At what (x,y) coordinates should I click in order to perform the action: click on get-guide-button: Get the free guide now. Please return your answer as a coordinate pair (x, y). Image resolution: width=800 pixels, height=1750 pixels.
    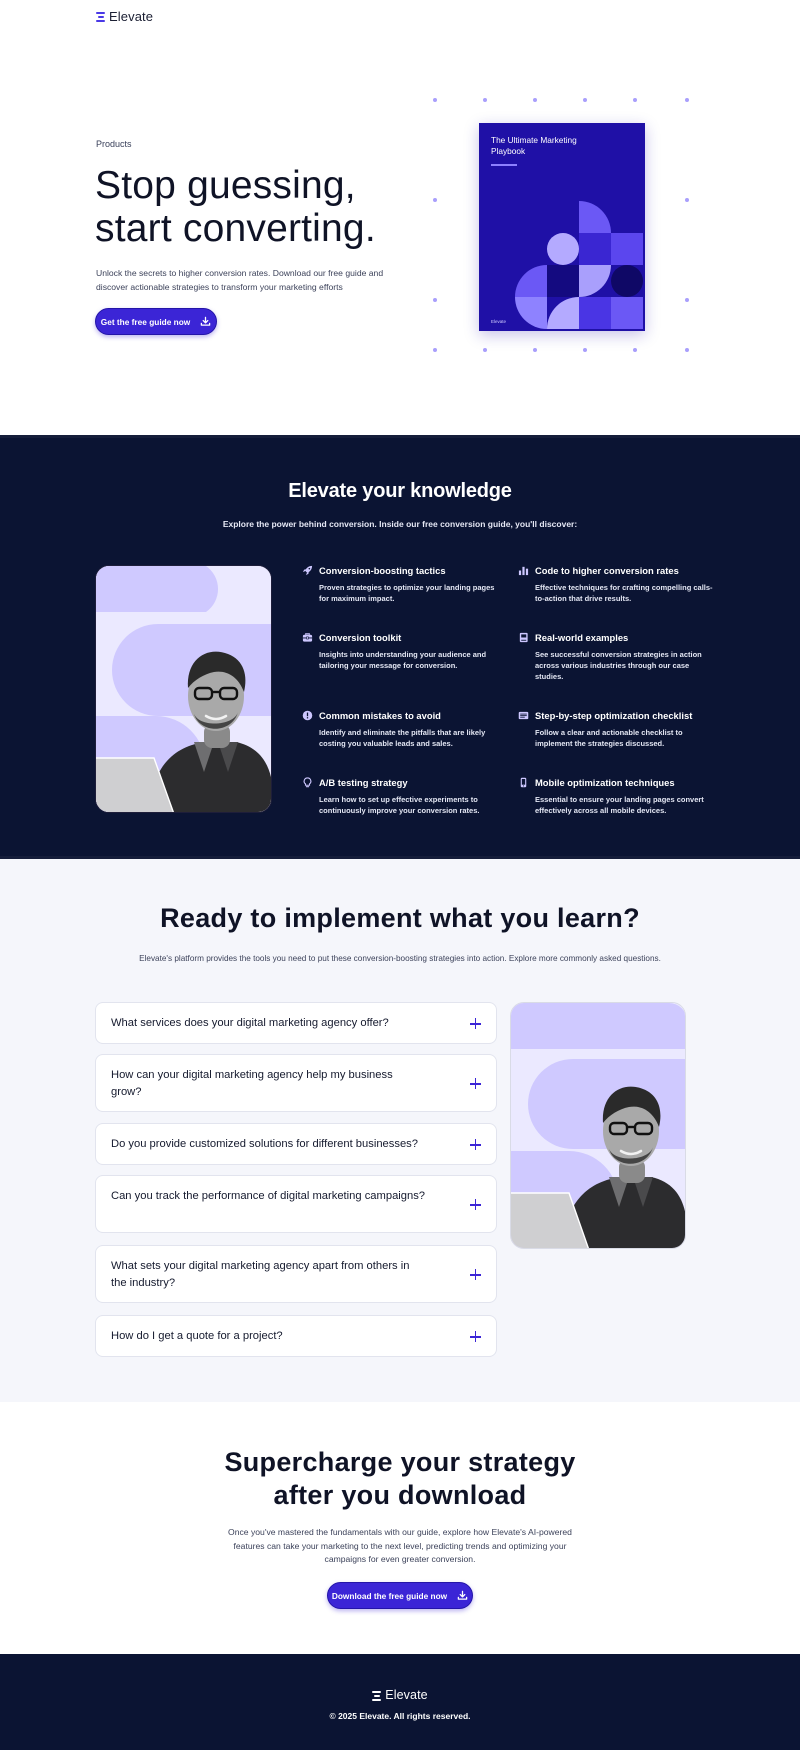
    Looking at the image, I should click on (156, 321).